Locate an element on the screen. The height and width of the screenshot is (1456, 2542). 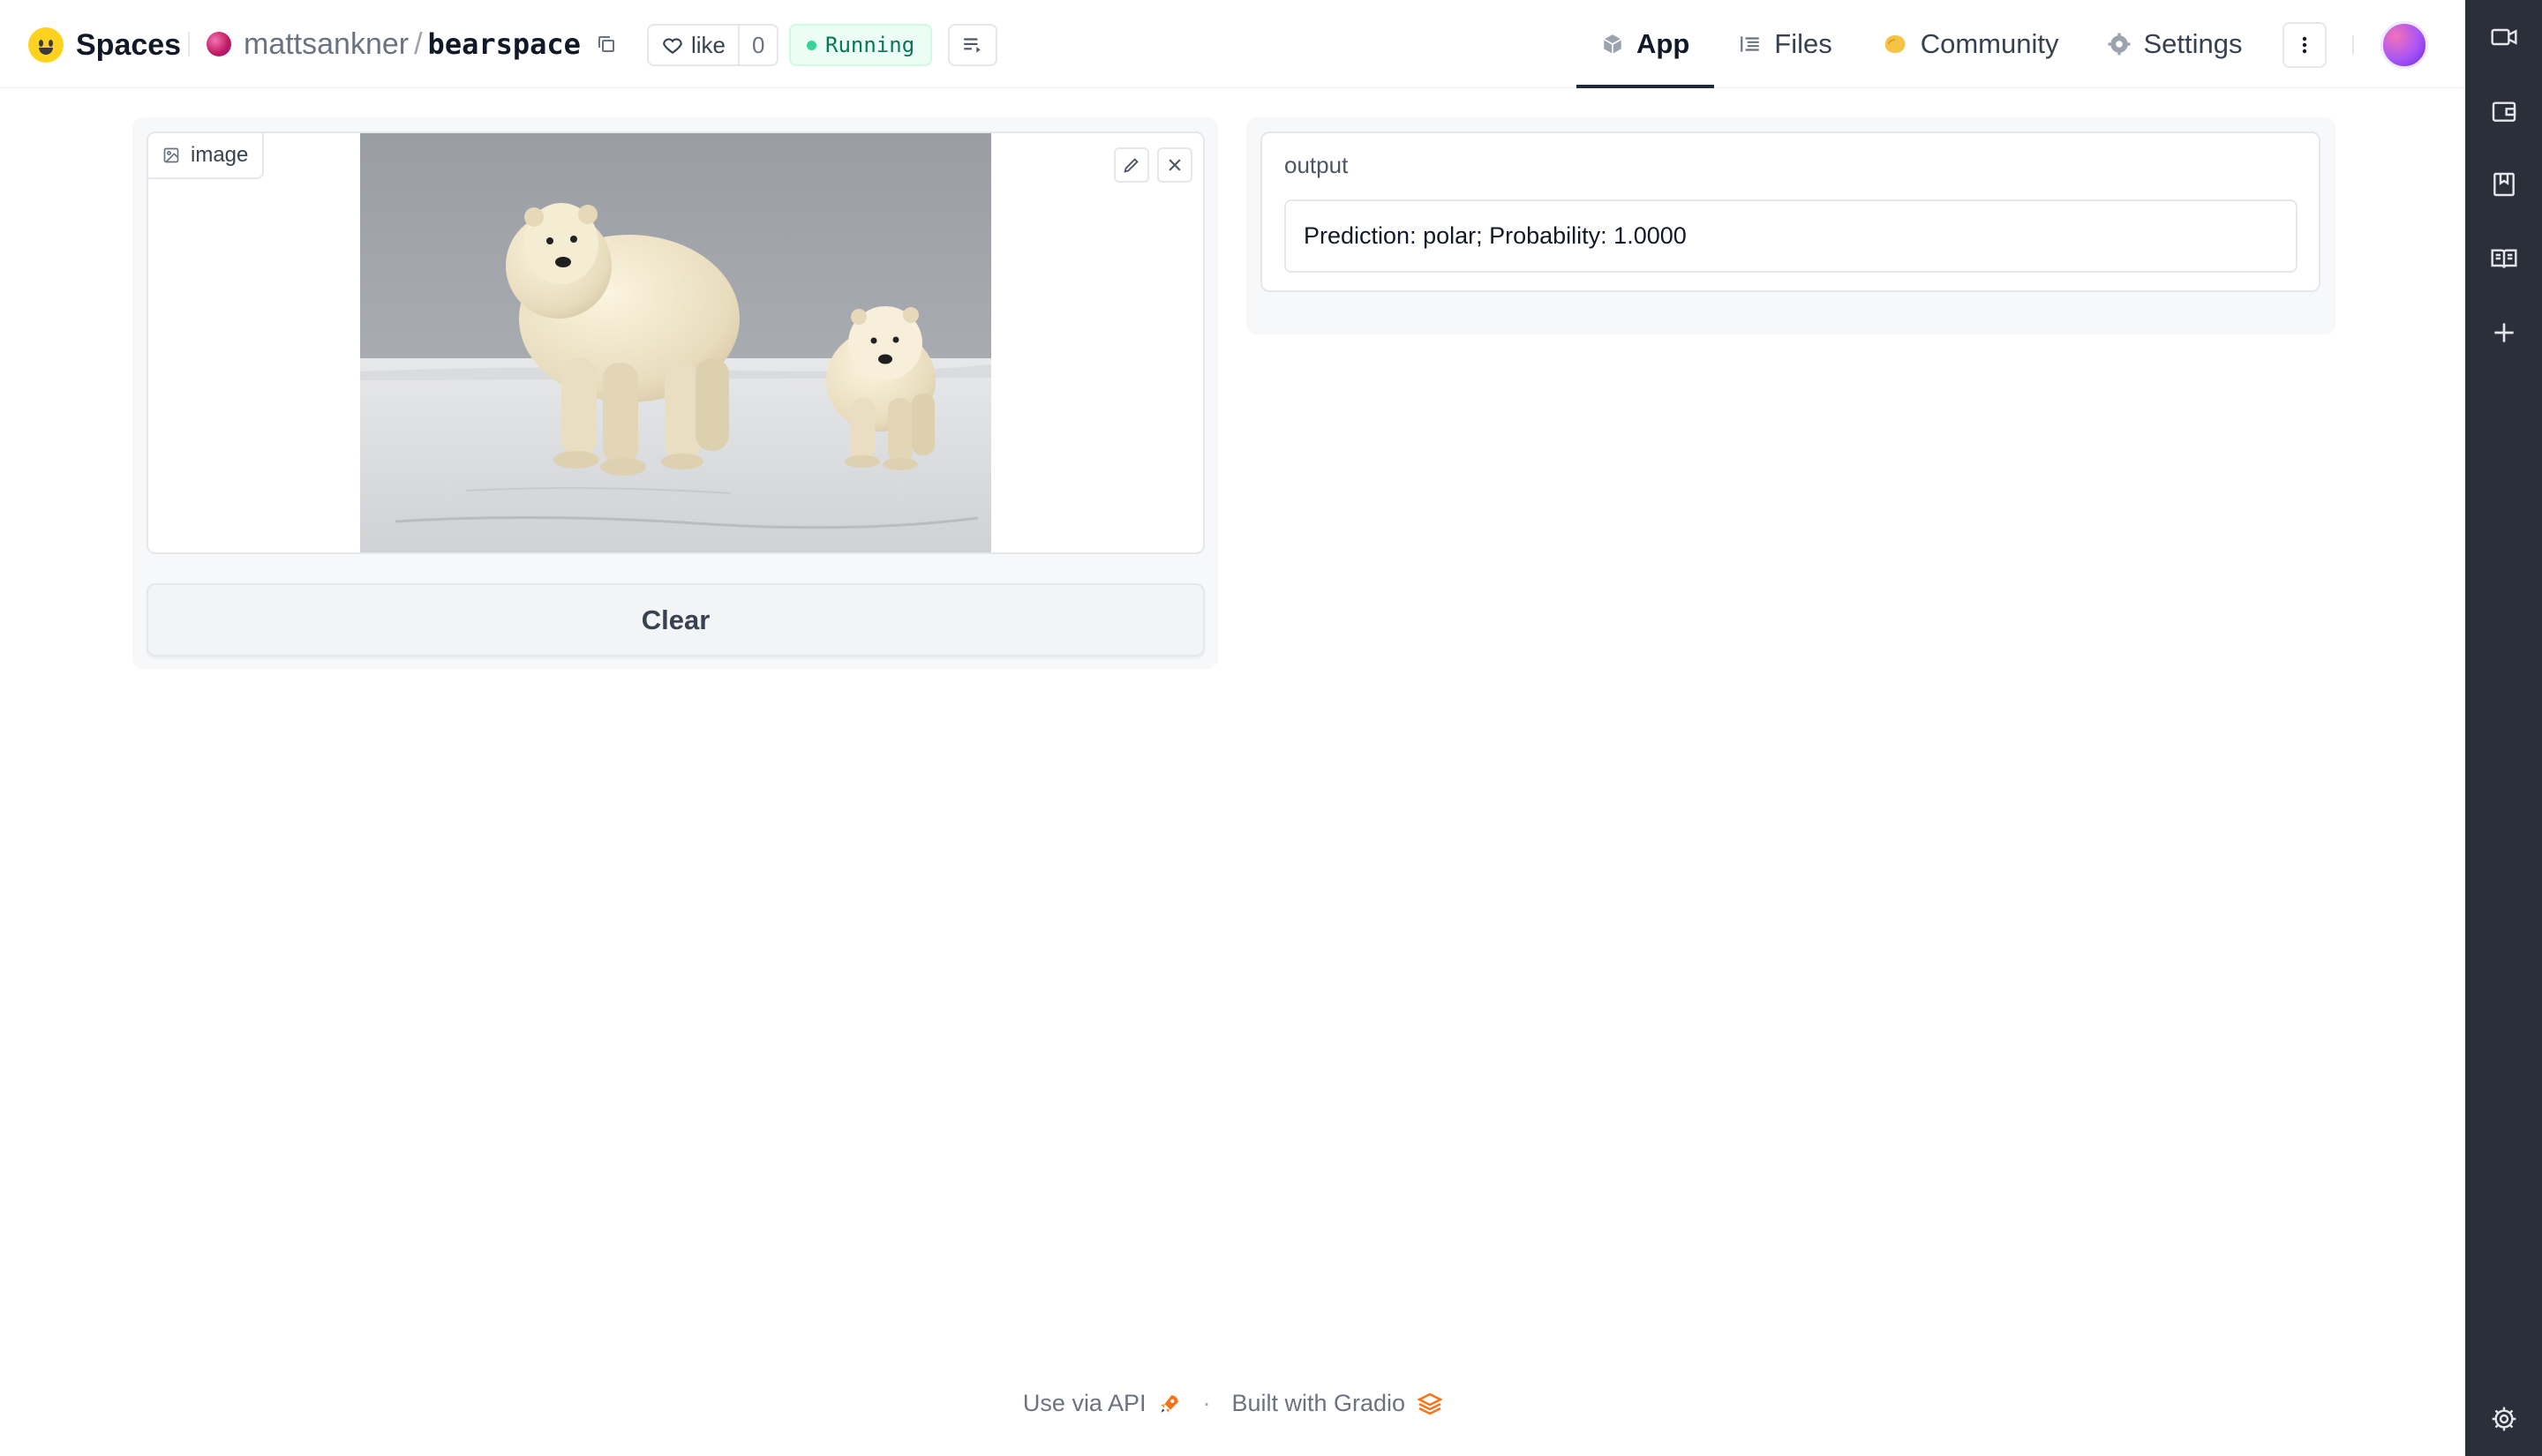
image-input-label: image is located at coordinates (206, 156).